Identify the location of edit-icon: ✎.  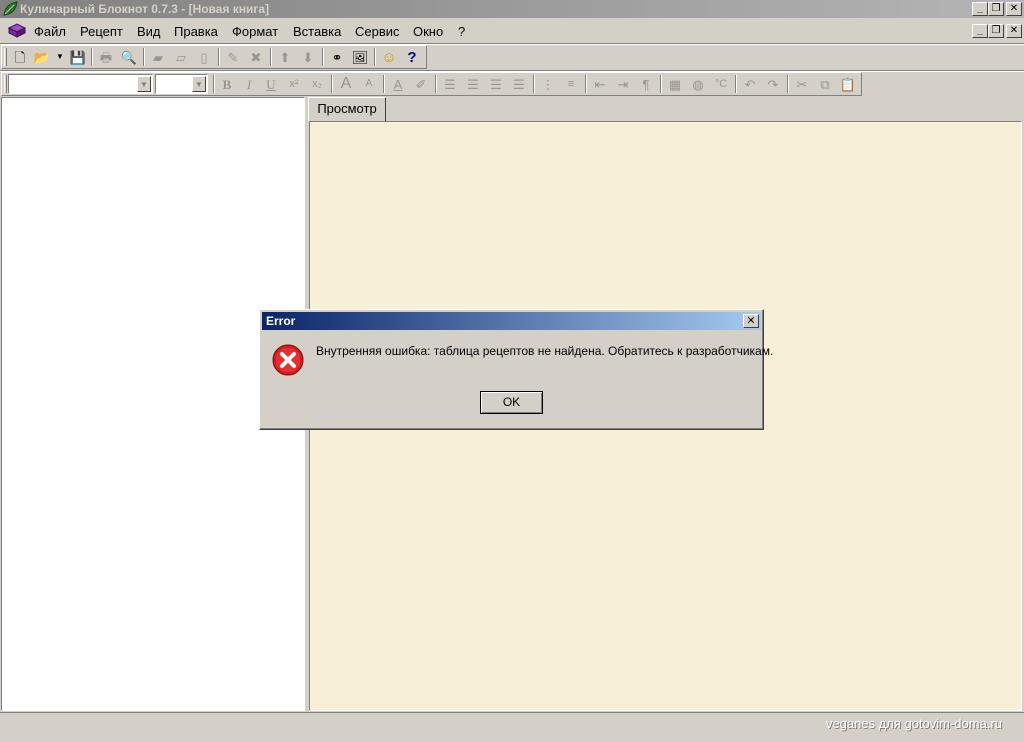
(233, 57).